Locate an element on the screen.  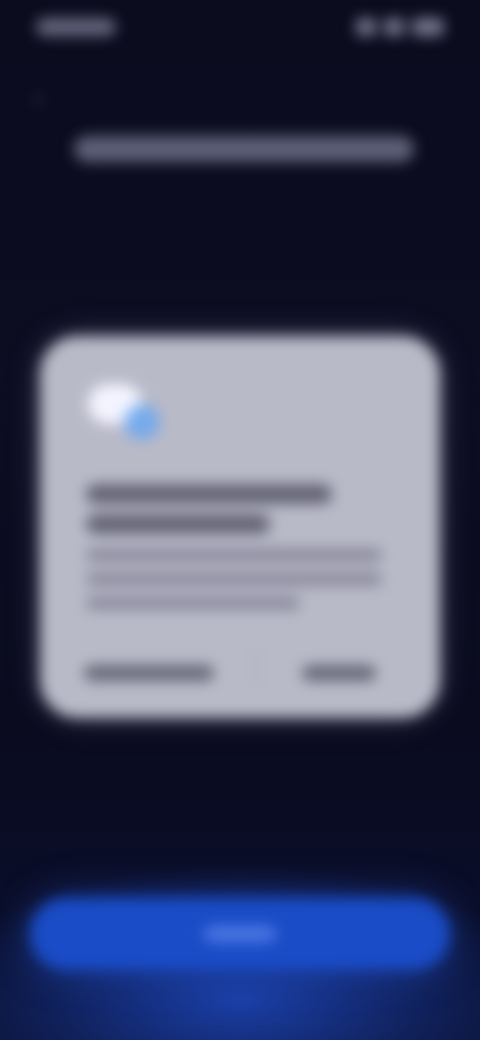
cloud-sync-icon is located at coordinates (128, 416).